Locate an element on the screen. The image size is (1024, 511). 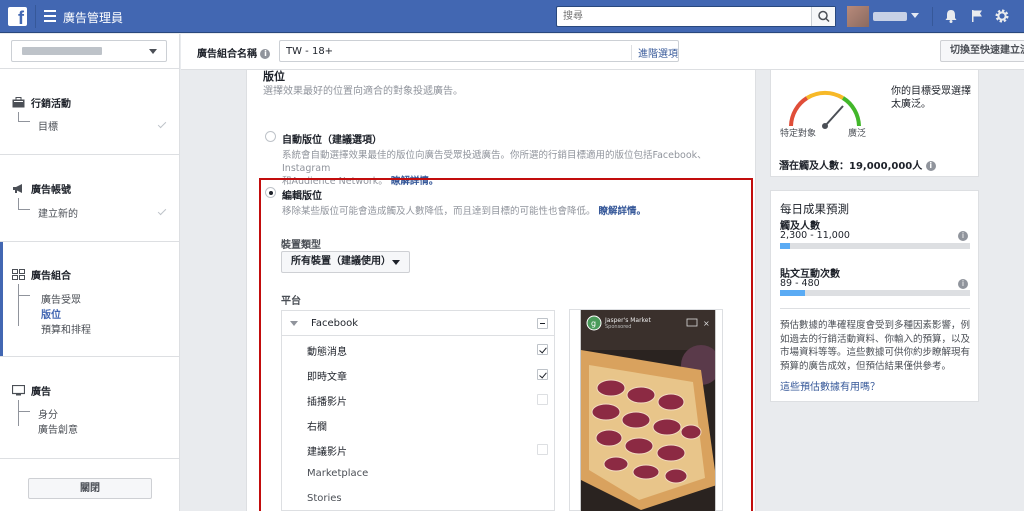
preview-page-name: Jasper's Market is located at coordinates (628, 320).